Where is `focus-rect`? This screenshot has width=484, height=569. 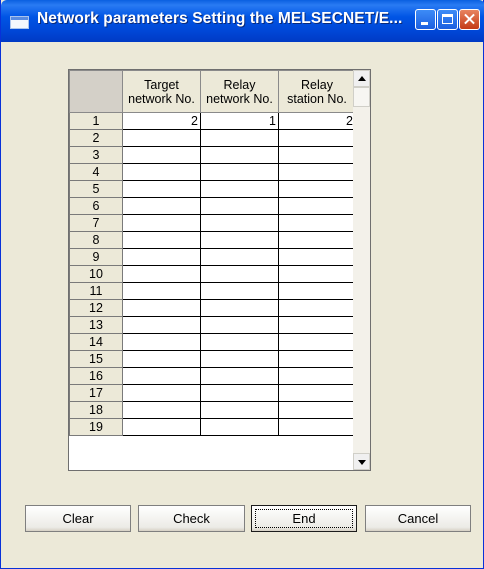
focus-rect is located at coordinates (304, 518).